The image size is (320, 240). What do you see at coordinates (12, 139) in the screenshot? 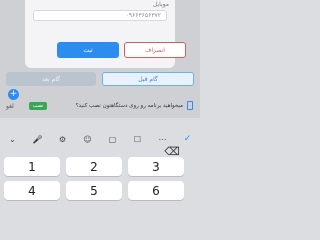
I see `collapse-keyboard-icon: ⌄` at bounding box center [12, 139].